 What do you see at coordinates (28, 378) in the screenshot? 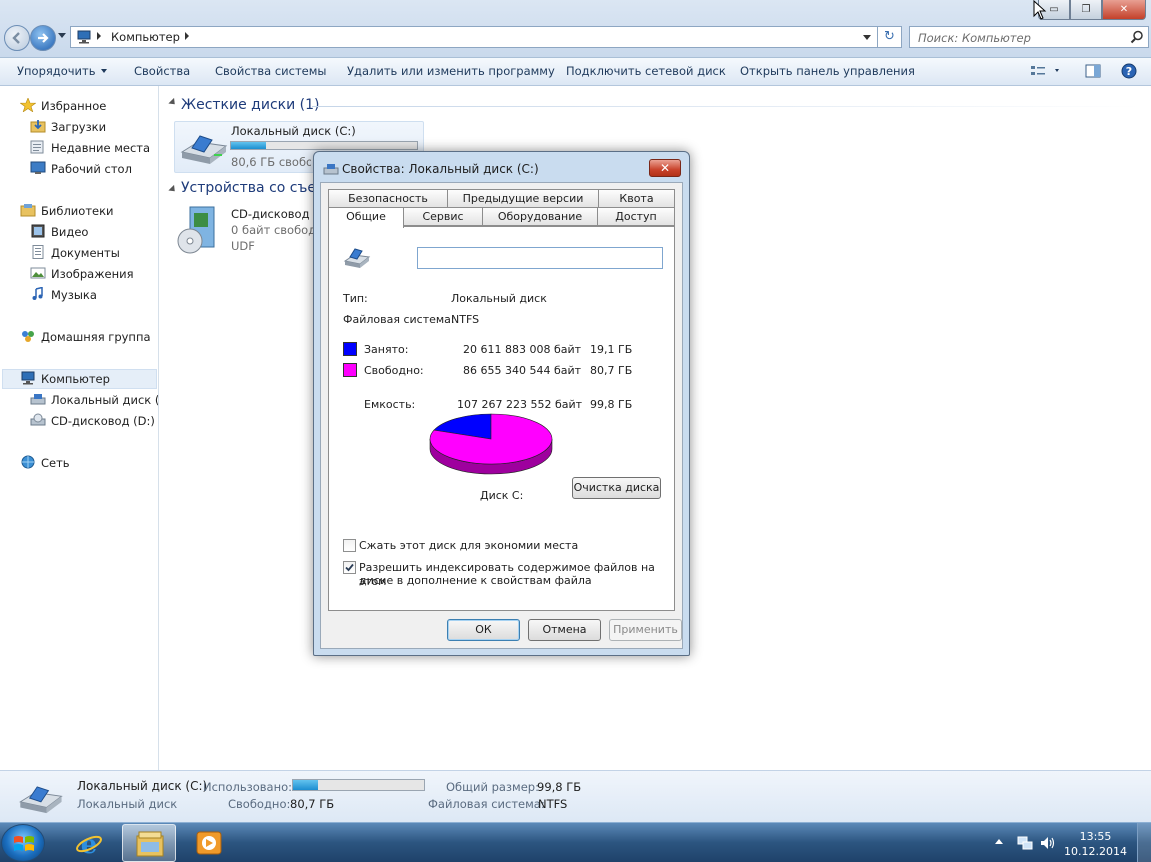
I see `computer-icon` at bounding box center [28, 378].